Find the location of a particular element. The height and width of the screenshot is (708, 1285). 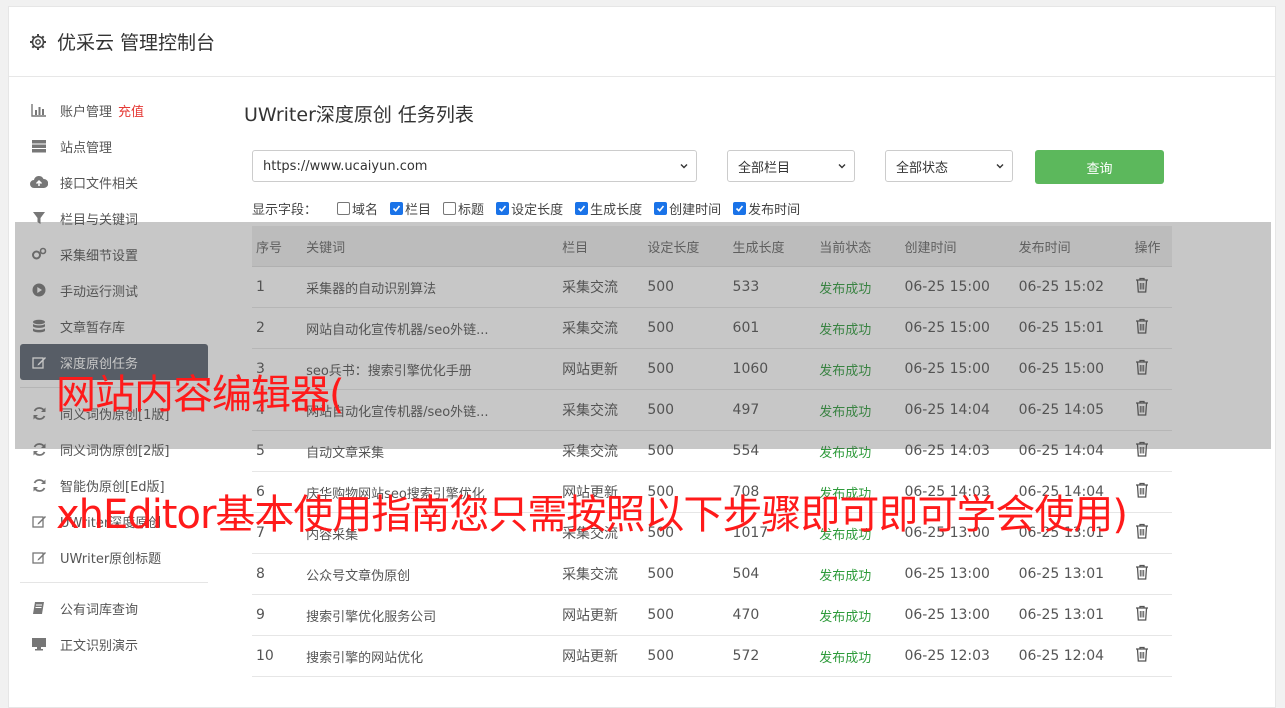

field-checkbox: 标题 is located at coordinates (463, 208).